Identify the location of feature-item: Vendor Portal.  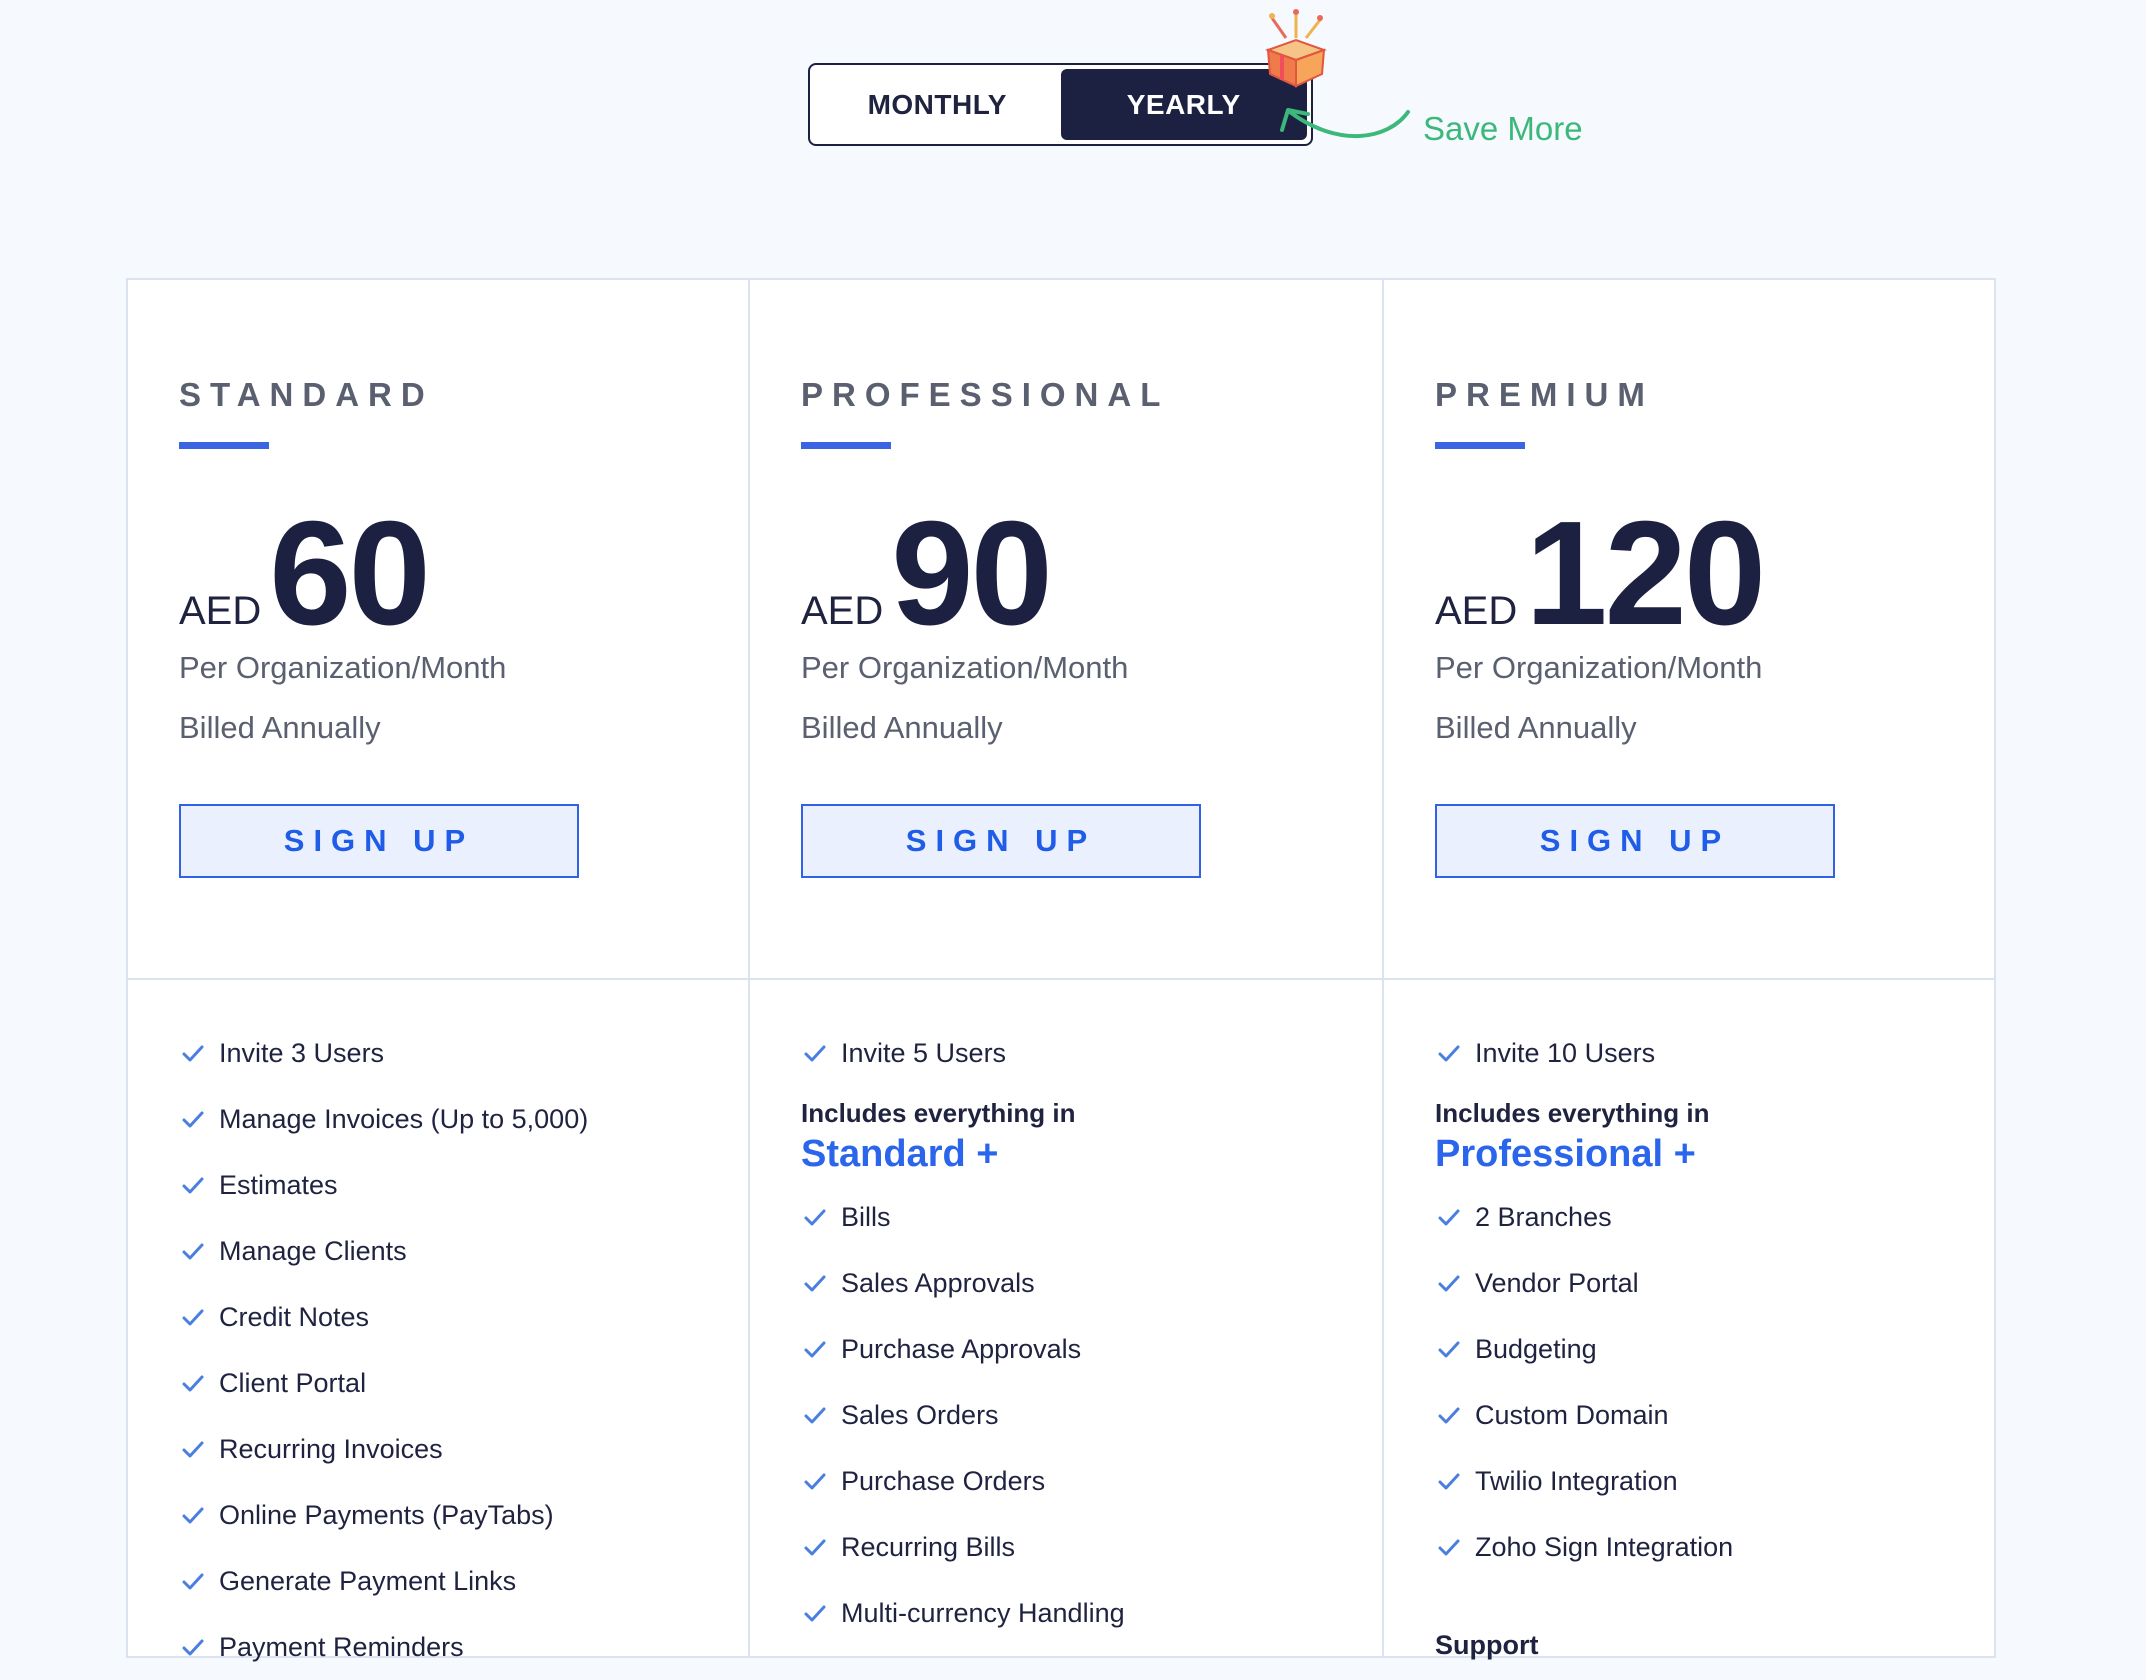
(1714, 1283).